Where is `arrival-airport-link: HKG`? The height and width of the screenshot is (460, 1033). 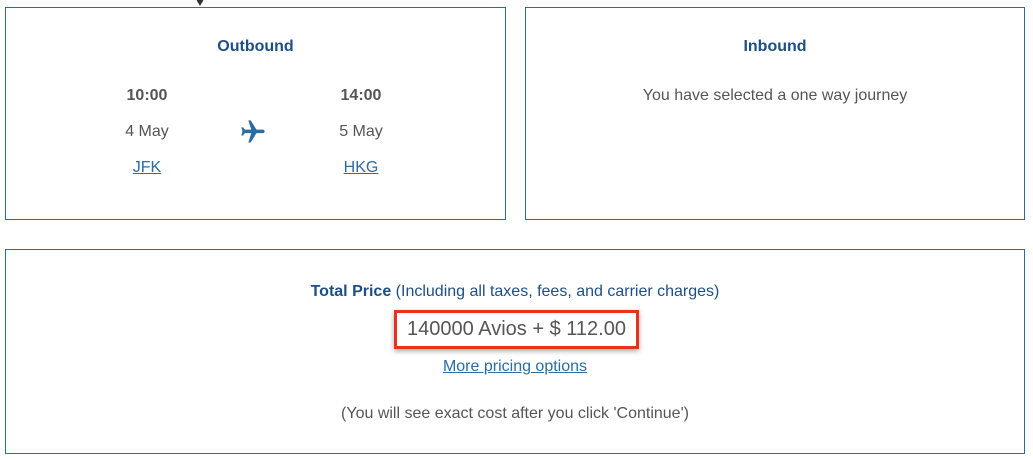 arrival-airport-link: HKG is located at coordinates (361, 168).